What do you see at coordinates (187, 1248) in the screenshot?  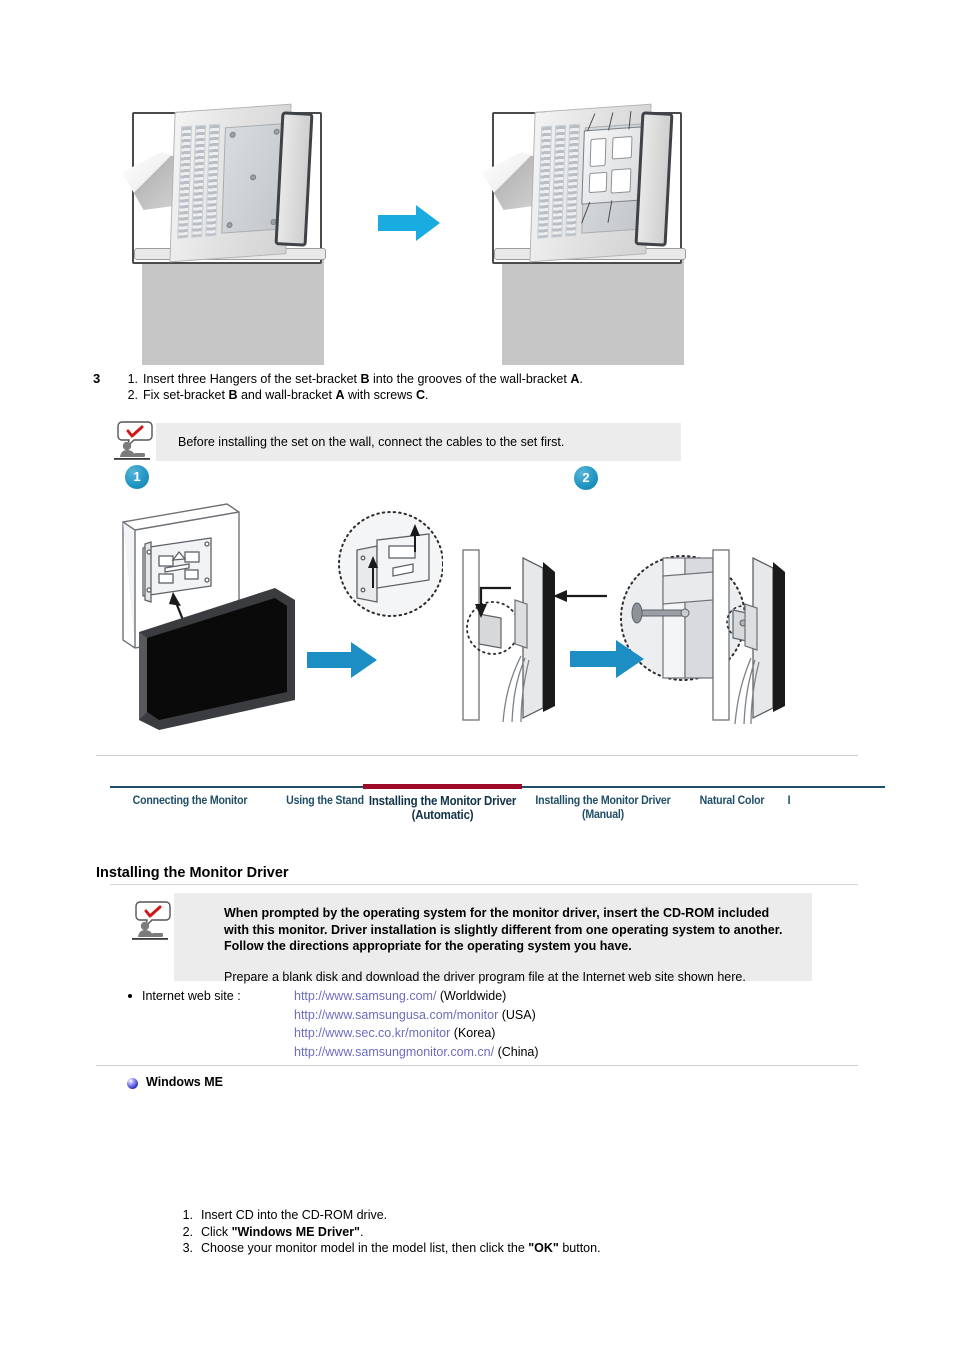 I see `list-marker: 3.` at bounding box center [187, 1248].